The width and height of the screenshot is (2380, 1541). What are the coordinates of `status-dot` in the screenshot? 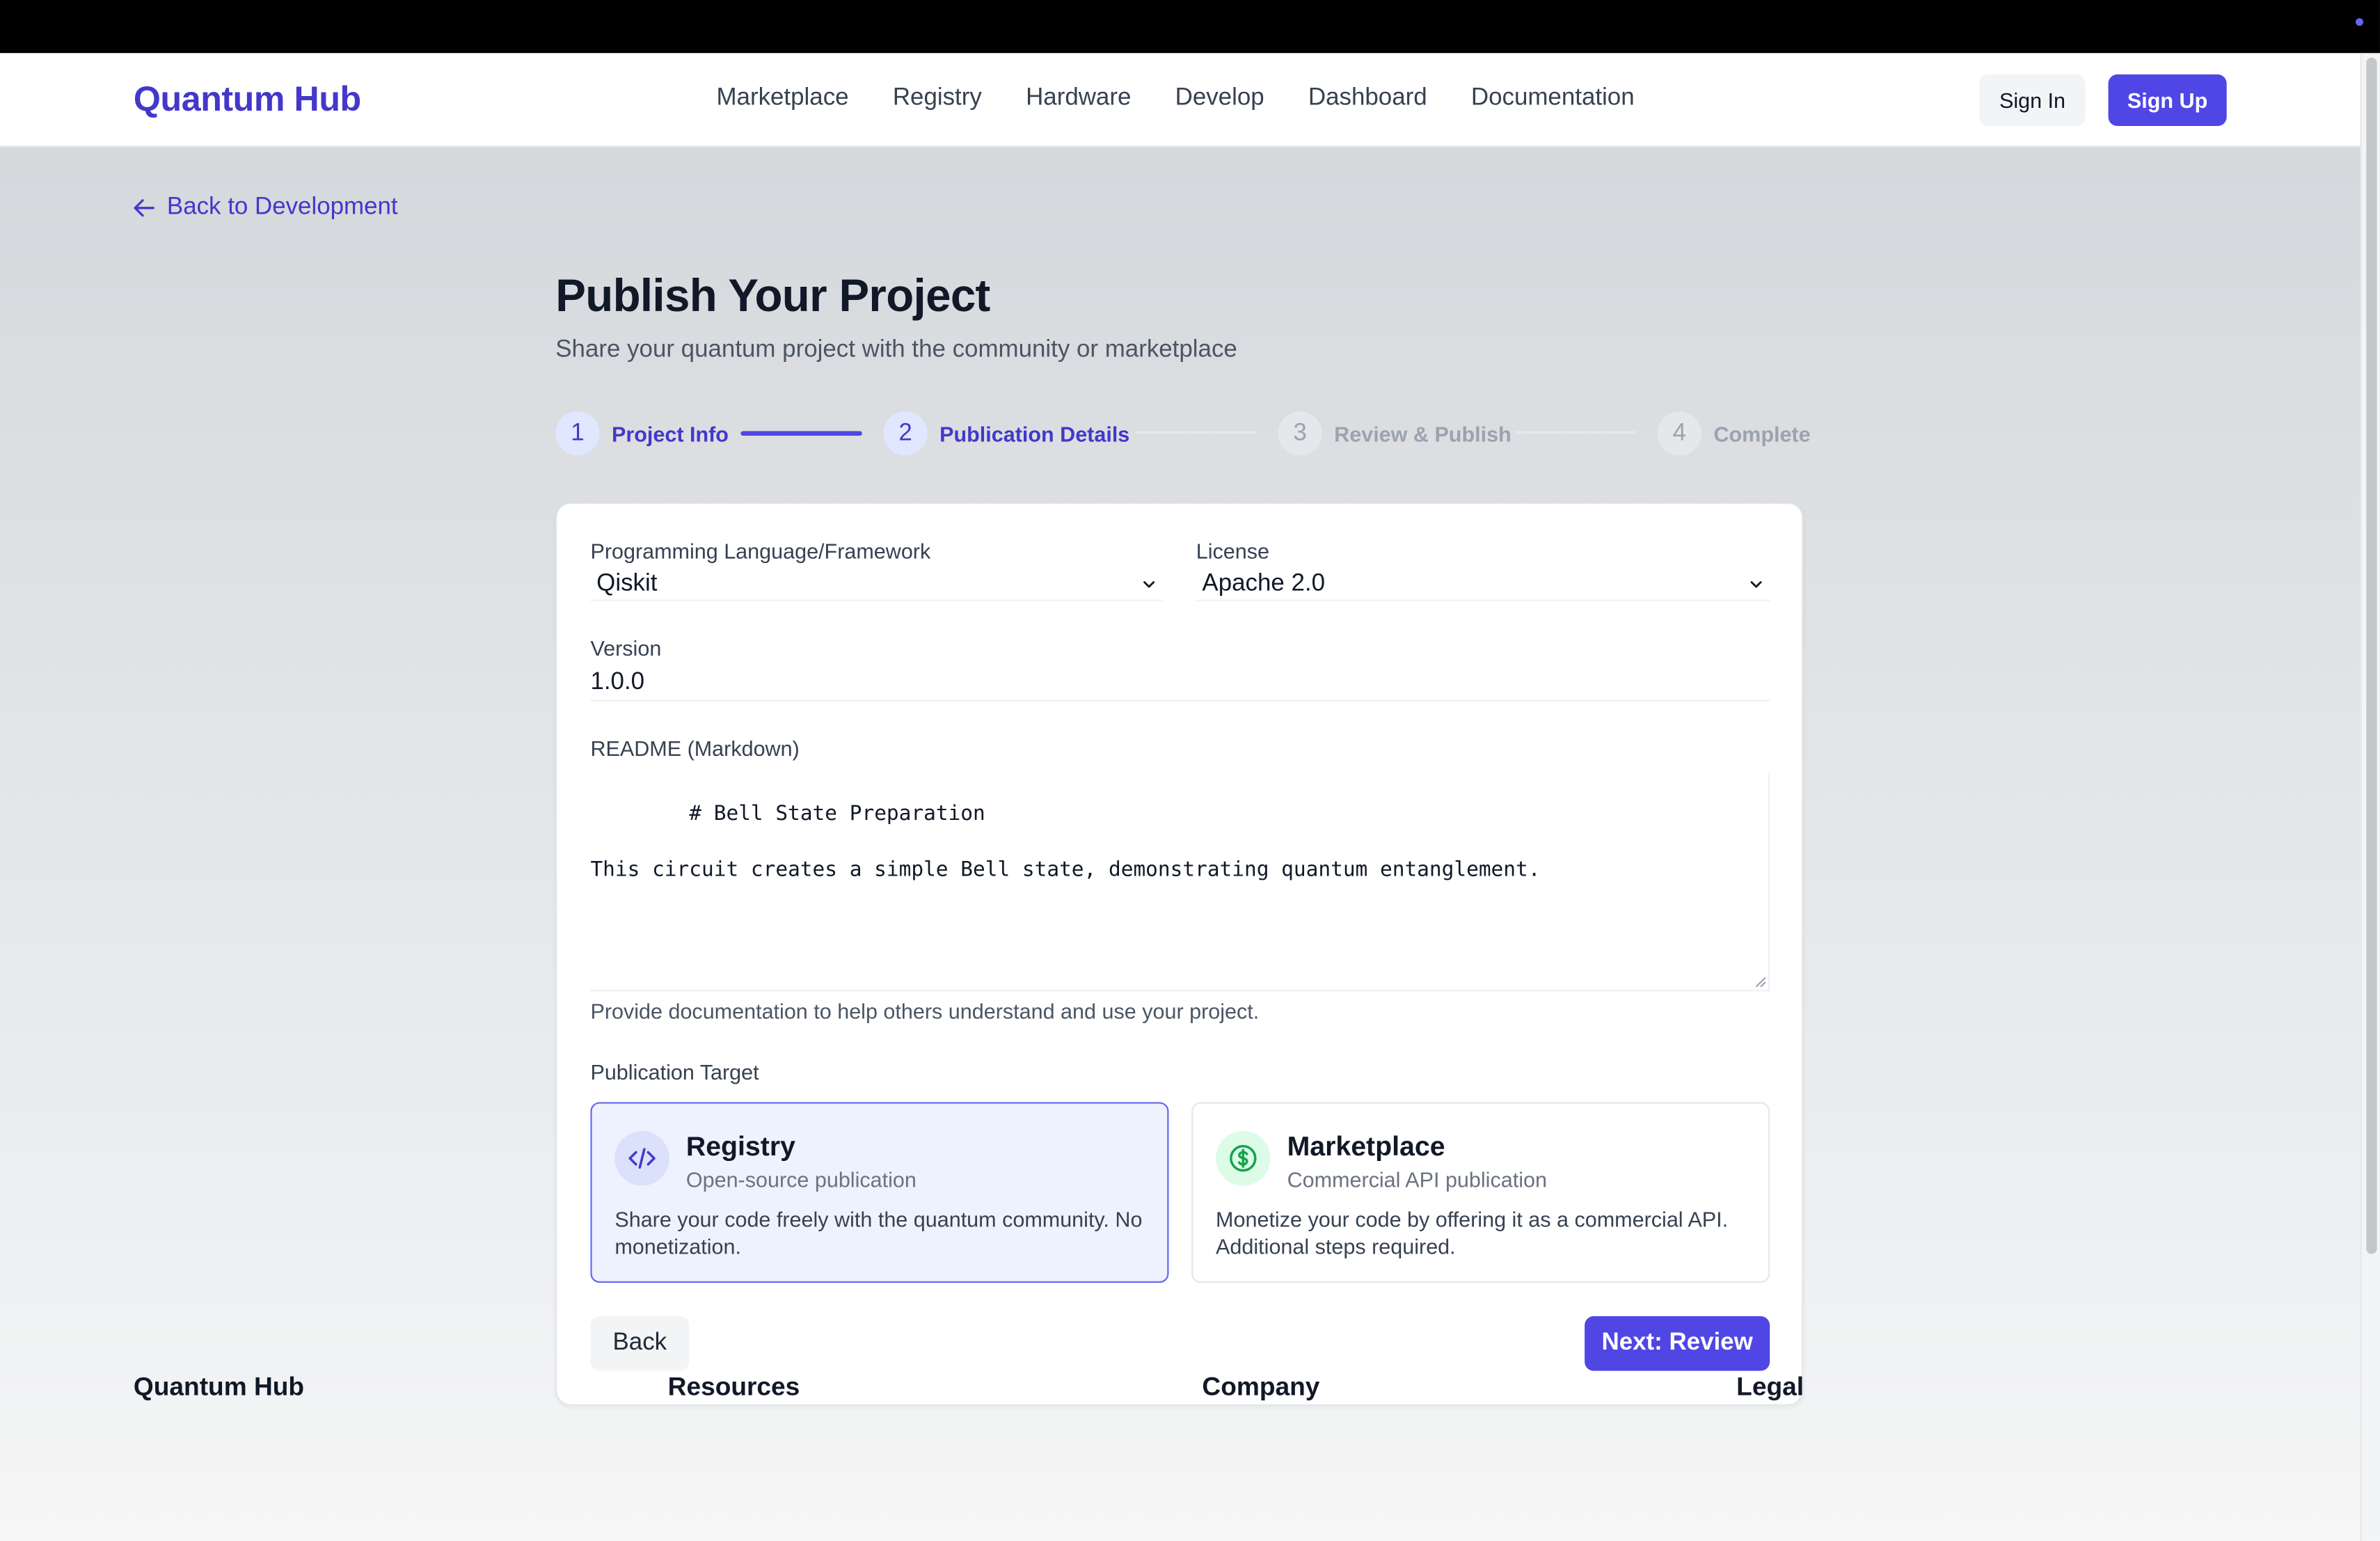 It's located at (2359, 22).